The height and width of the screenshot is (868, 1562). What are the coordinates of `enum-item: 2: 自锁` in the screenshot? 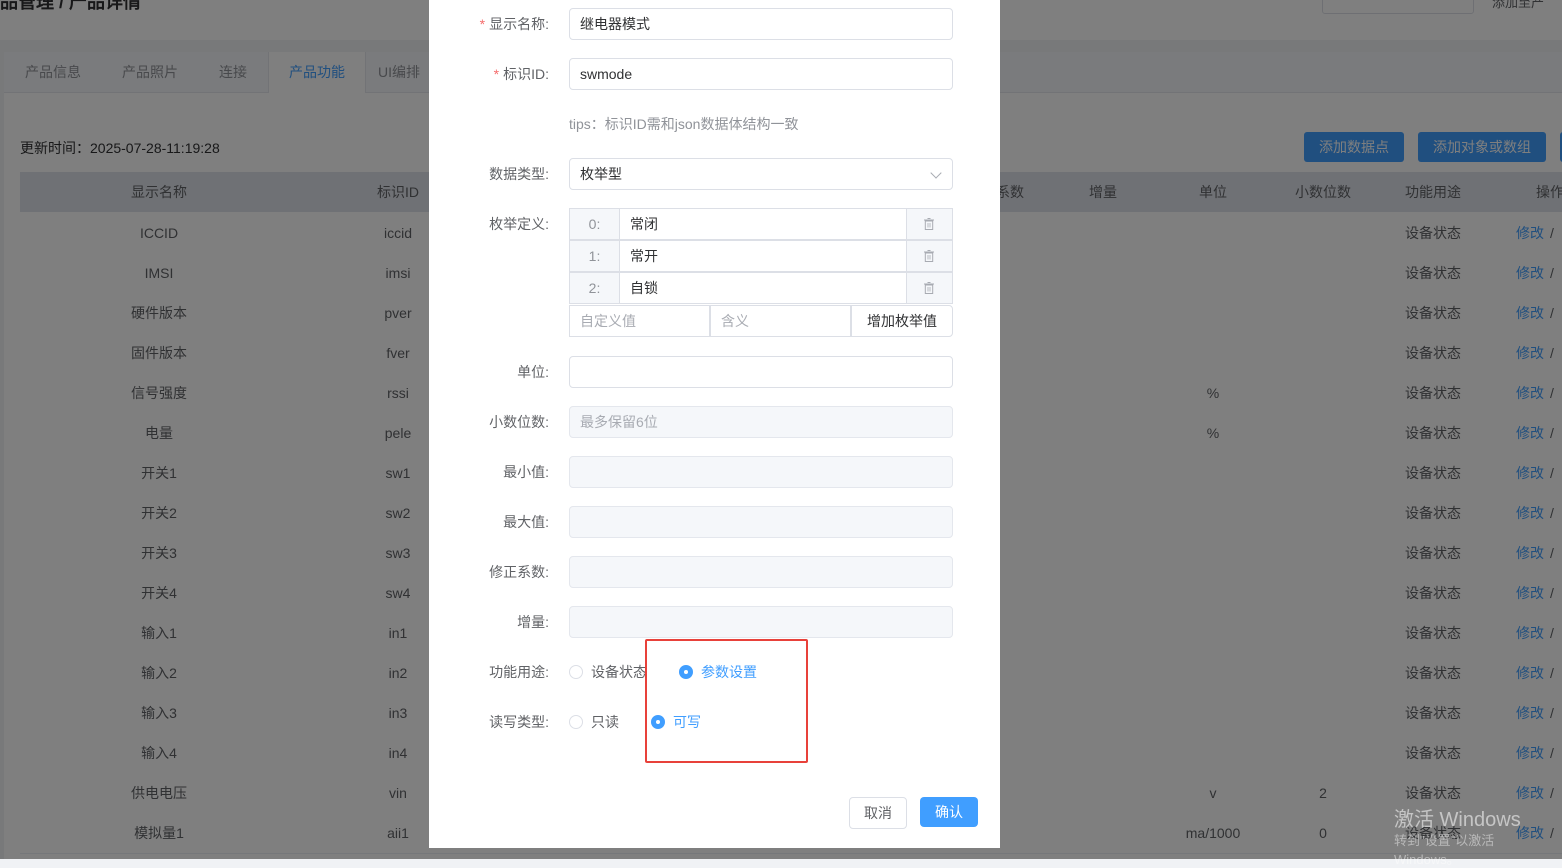 It's located at (761, 288).